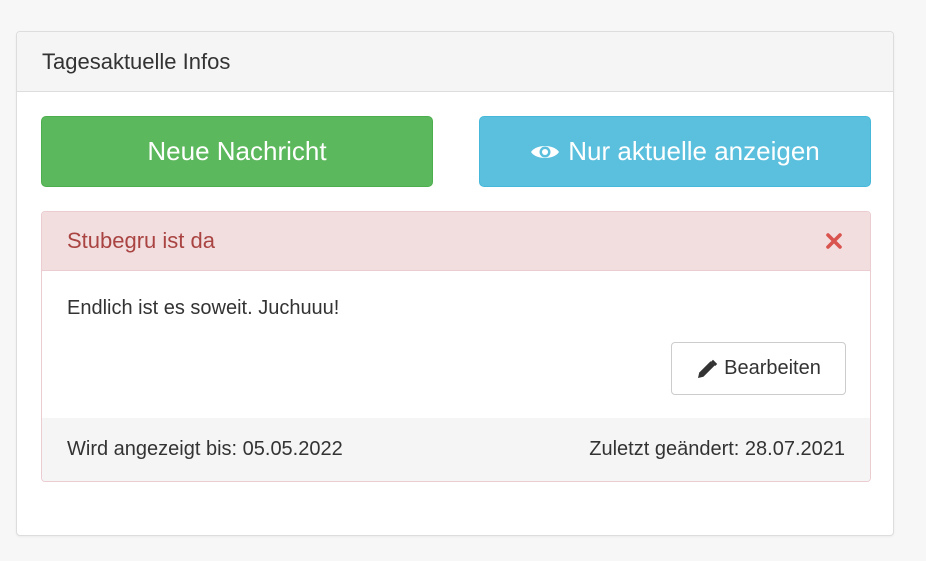  I want to click on new-message-label: Neue Nachricht, so click(237, 151).